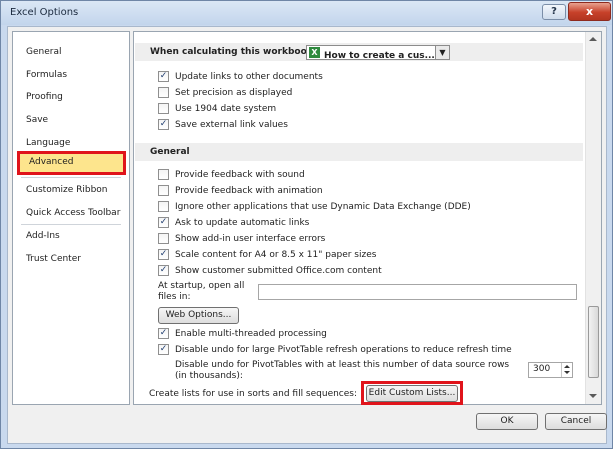 This screenshot has width=613, height=449. What do you see at coordinates (593, 218) in the screenshot?
I see `pane-scrollbar` at bounding box center [593, 218].